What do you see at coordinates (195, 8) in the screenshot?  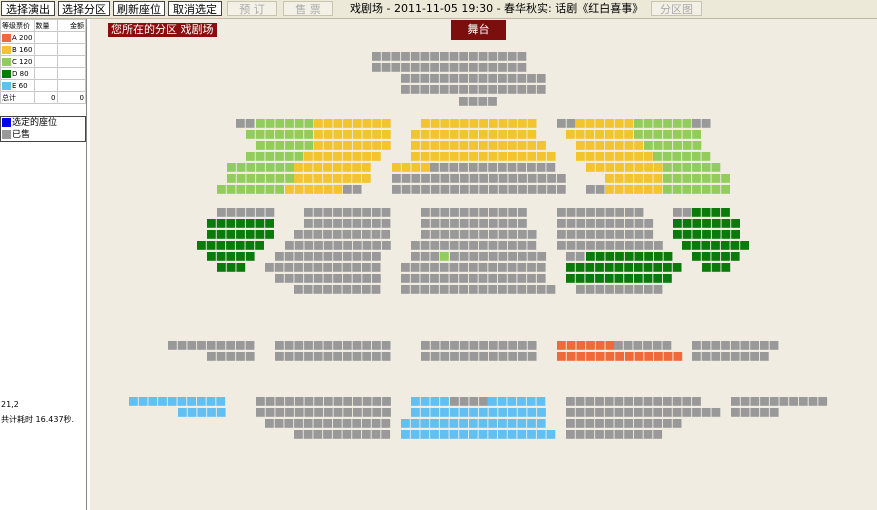 I see `cancel-selection-button: 取消选定` at bounding box center [195, 8].